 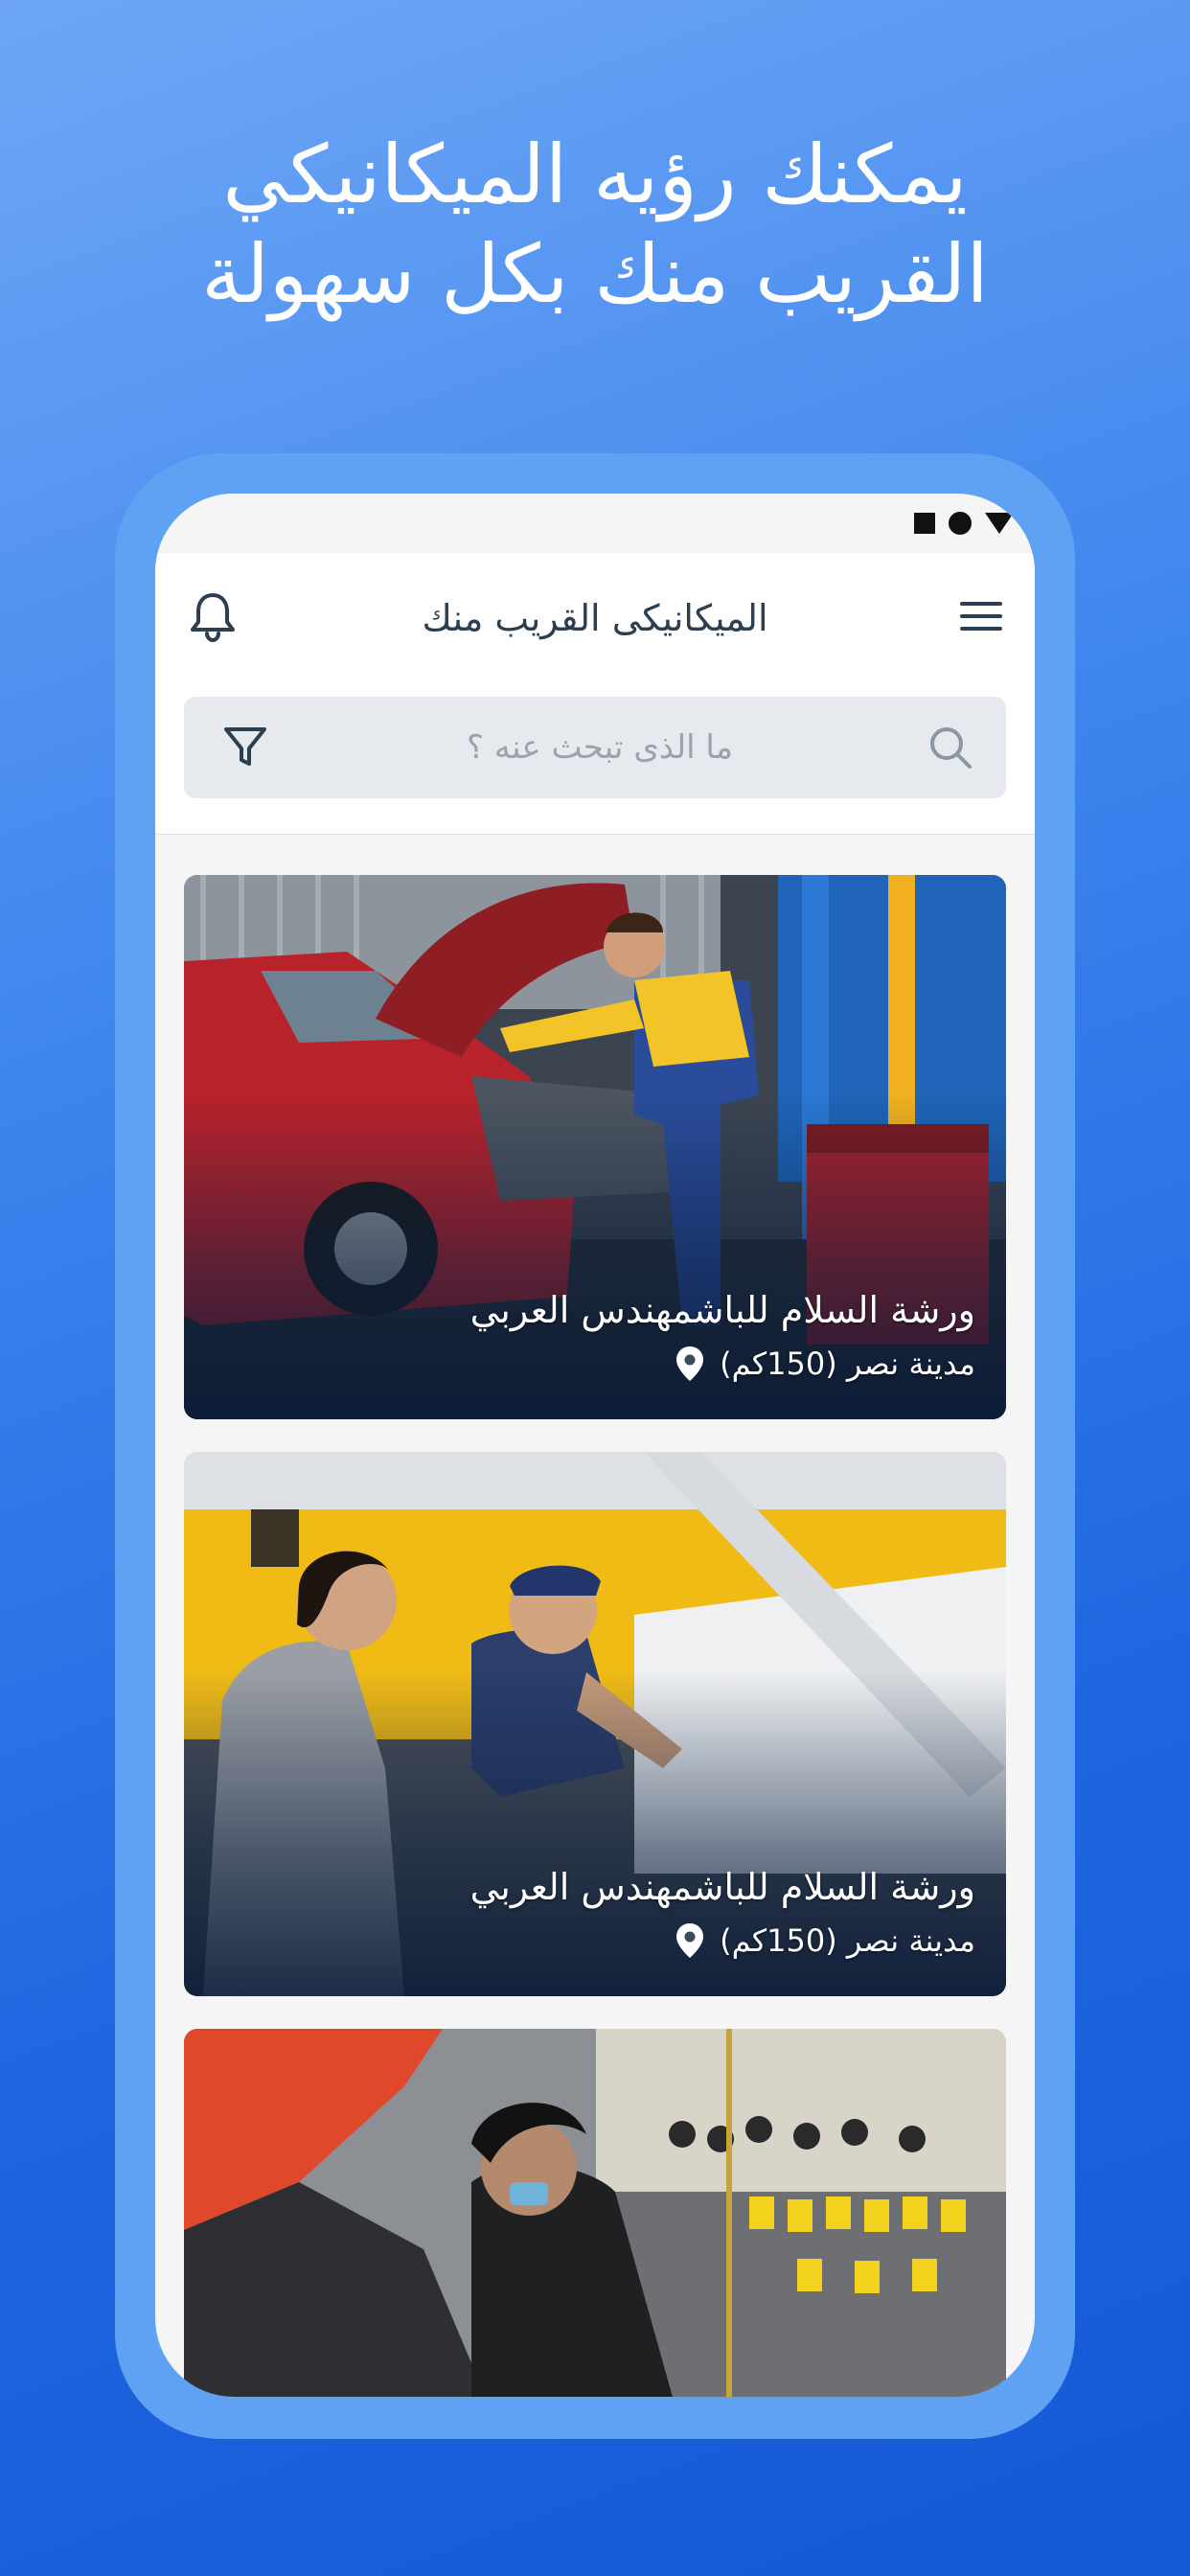 I want to click on square-icon, so click(x=925, y=523).